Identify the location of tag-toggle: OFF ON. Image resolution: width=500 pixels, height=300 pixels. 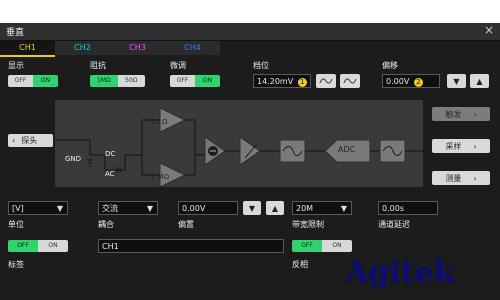
(38, 246).